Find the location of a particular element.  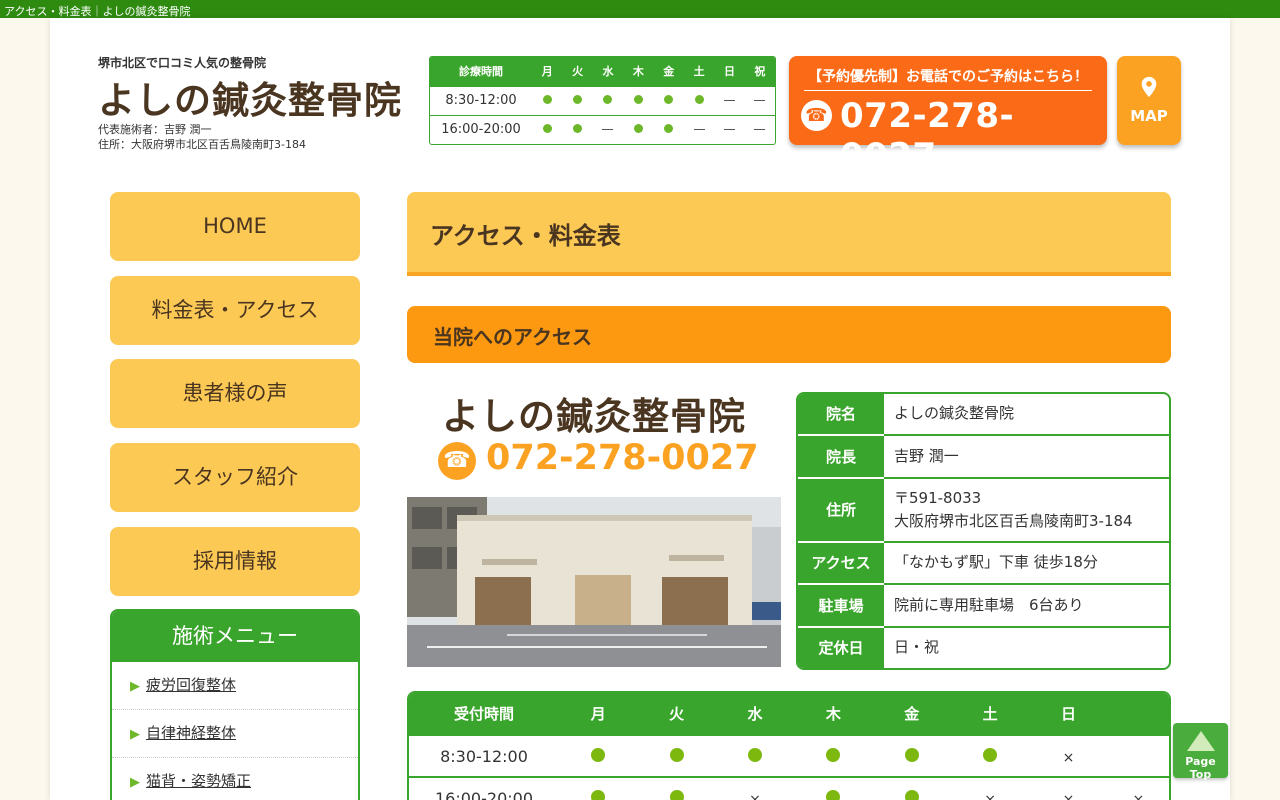

info-row: 駐車場 院前に専用駐車場 6台あり is located at coordinates (983, 606).